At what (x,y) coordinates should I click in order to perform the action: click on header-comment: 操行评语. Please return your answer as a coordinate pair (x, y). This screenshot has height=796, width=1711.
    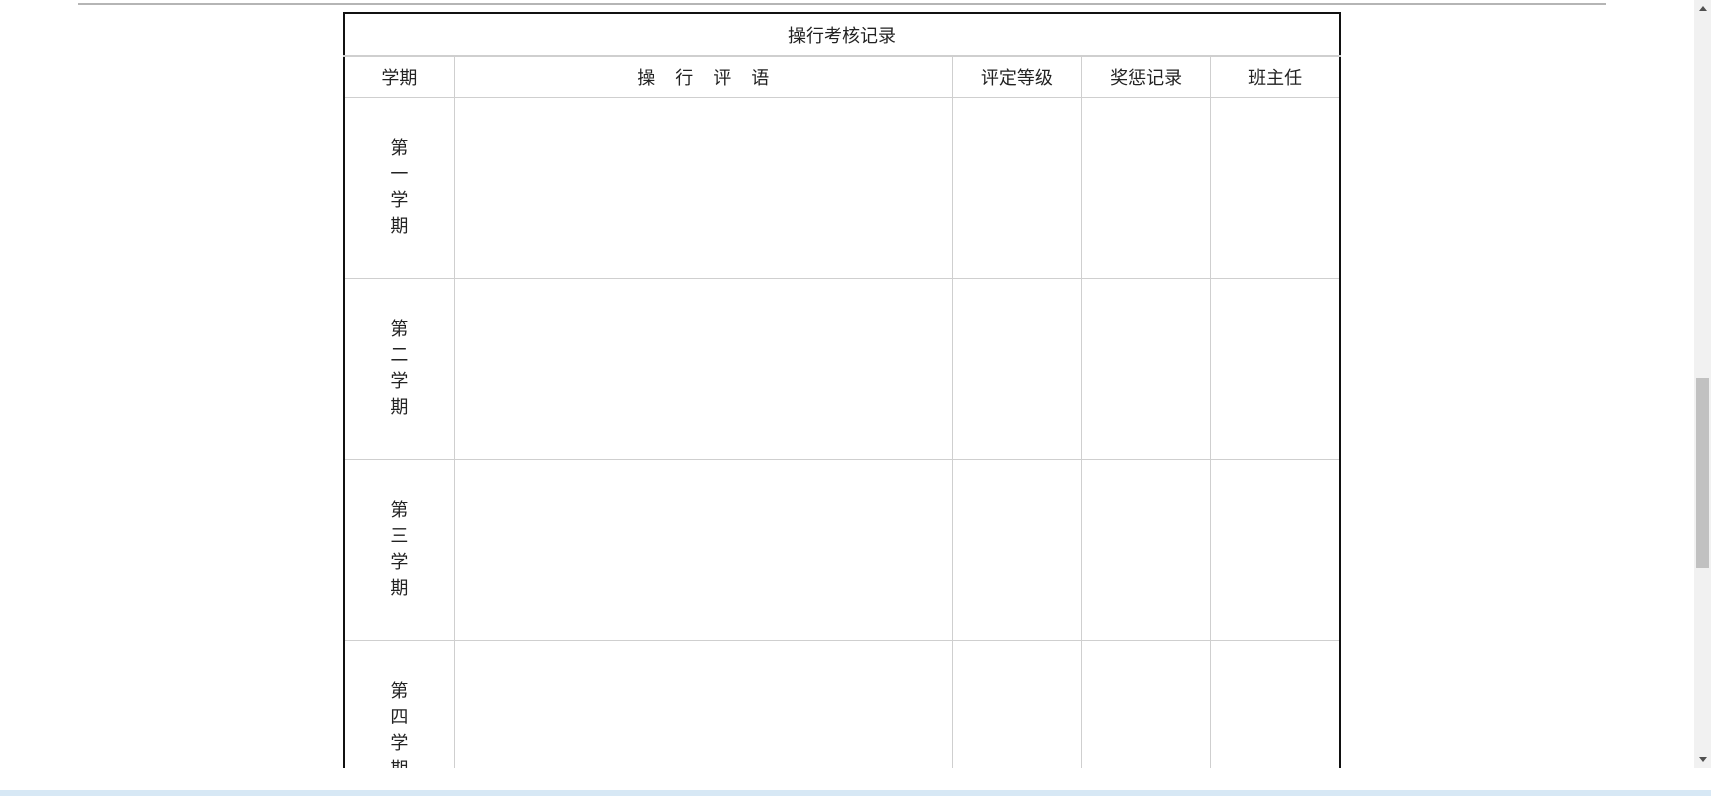
    Looking at the image, I should click on (703, 76).